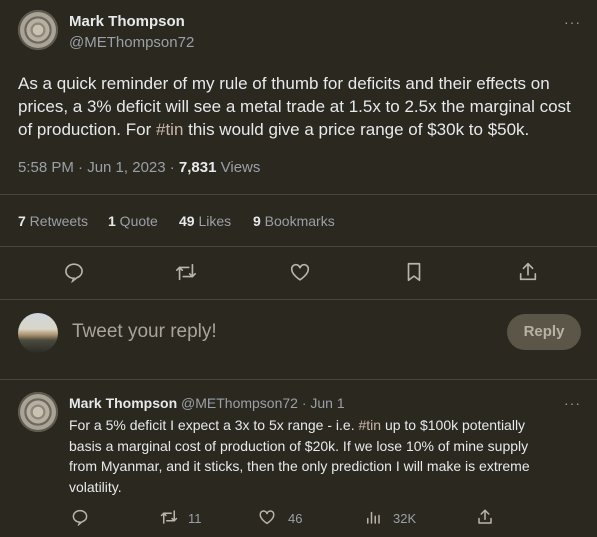 The image size is (597, 537). What do you see at coordinates (74, 272) in the screenshot?
I see `reply-icon` at bounding box center [74, 272].